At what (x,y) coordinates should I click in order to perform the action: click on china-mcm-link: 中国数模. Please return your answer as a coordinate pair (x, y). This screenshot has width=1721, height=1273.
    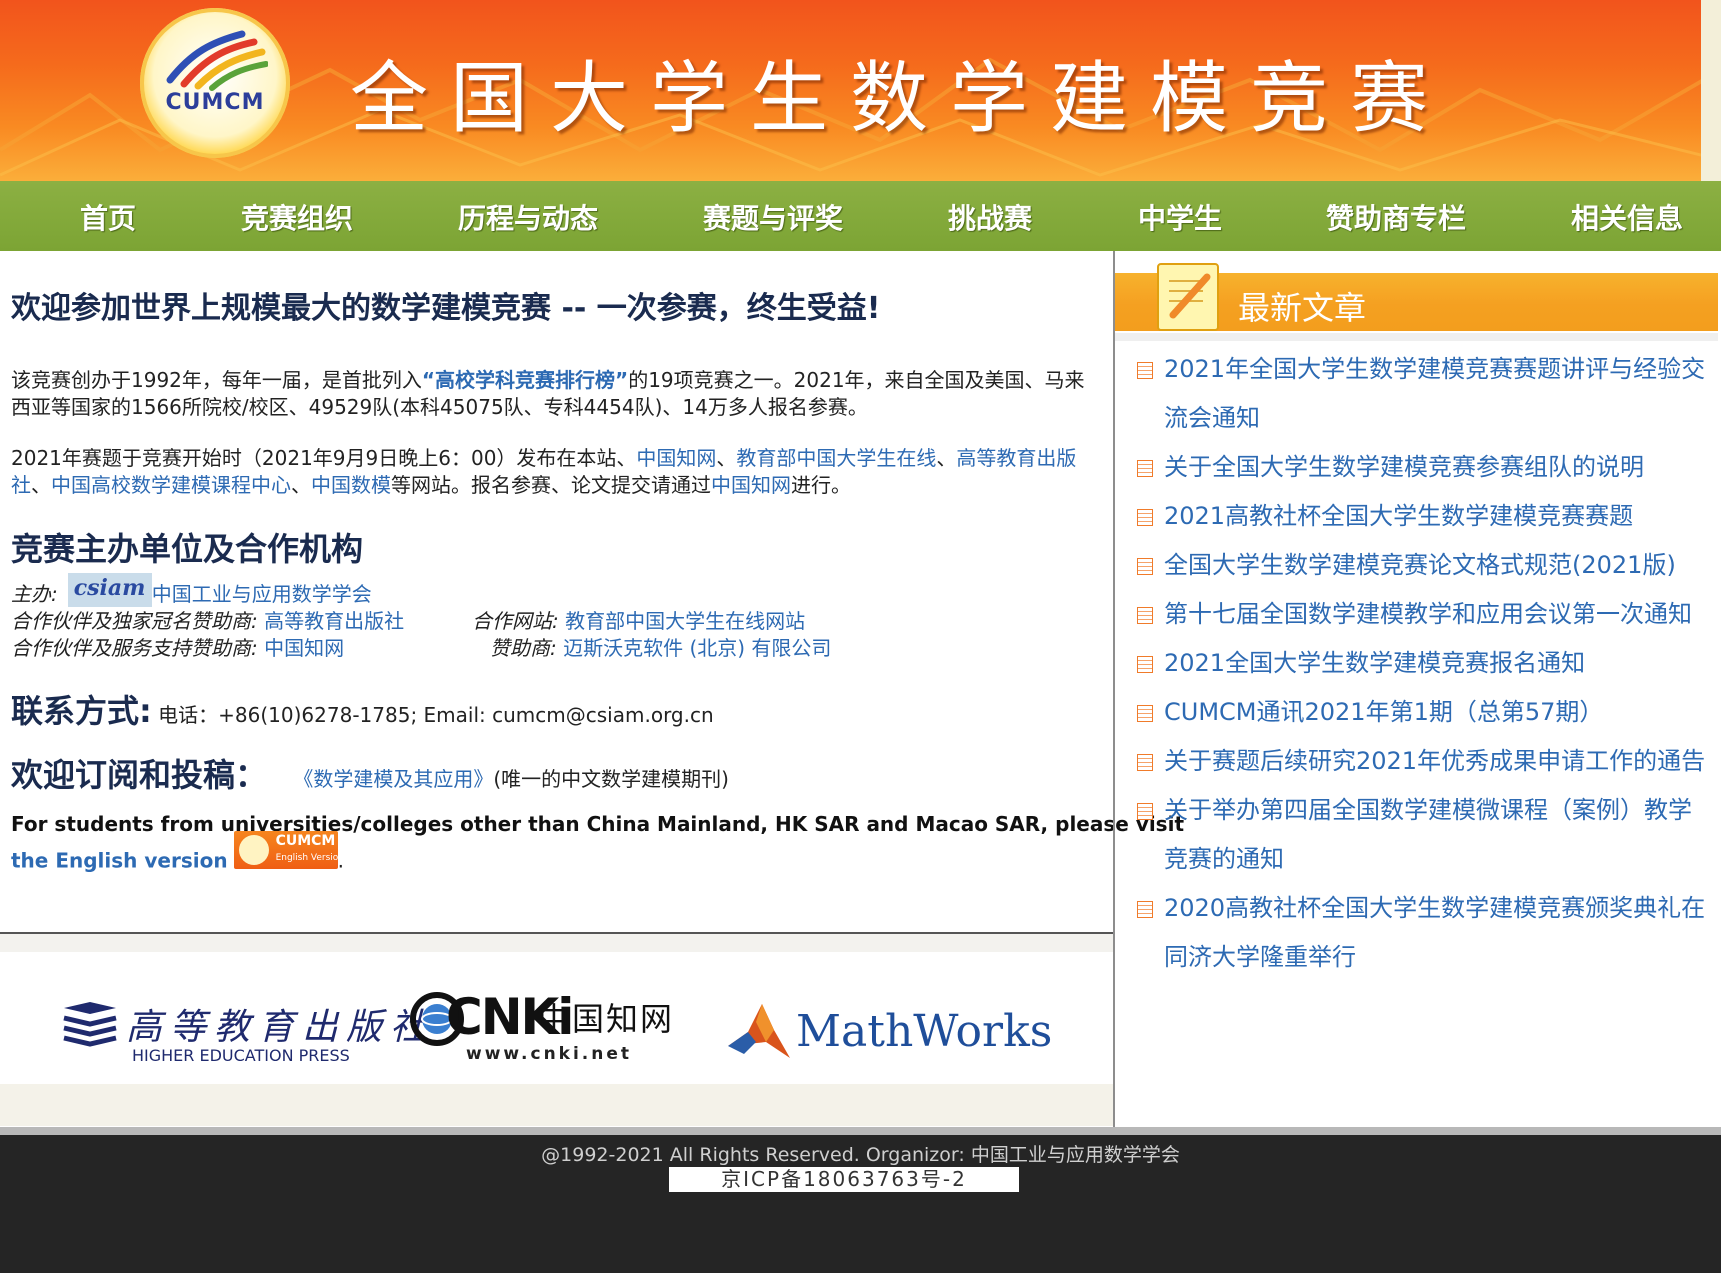
    Looking at the image, I should click on (351, 485).